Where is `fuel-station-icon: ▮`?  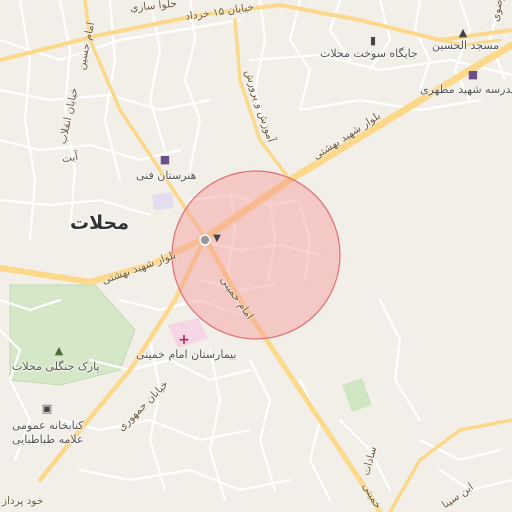
fuel-station-icon: ▮ is located at coordinates (373, 41).